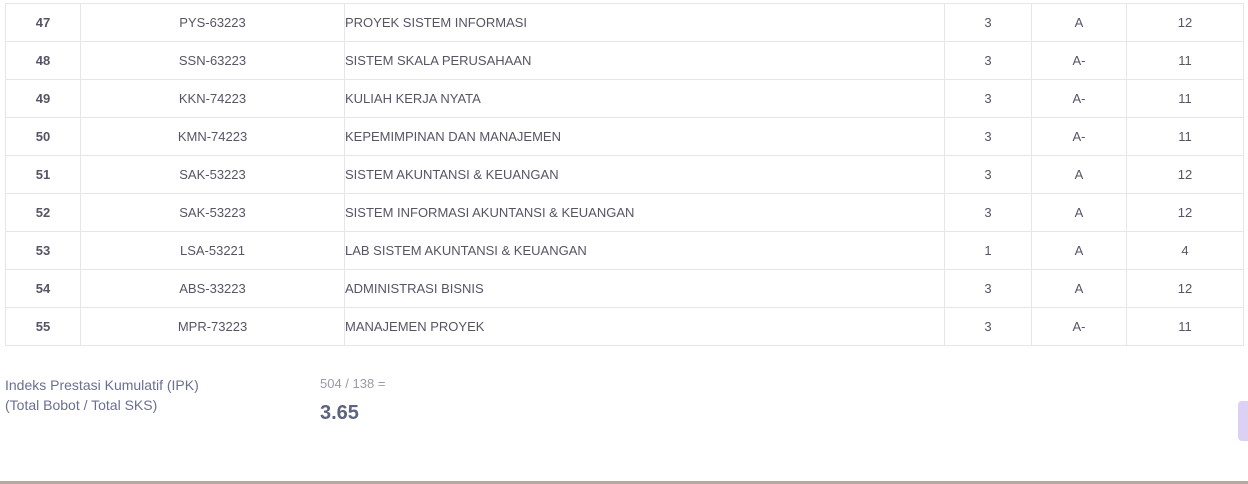 Image resolution: width=1248 pixels, height=484 pixels. I want to click on course-code: KKN-74223, so click(212, 98).